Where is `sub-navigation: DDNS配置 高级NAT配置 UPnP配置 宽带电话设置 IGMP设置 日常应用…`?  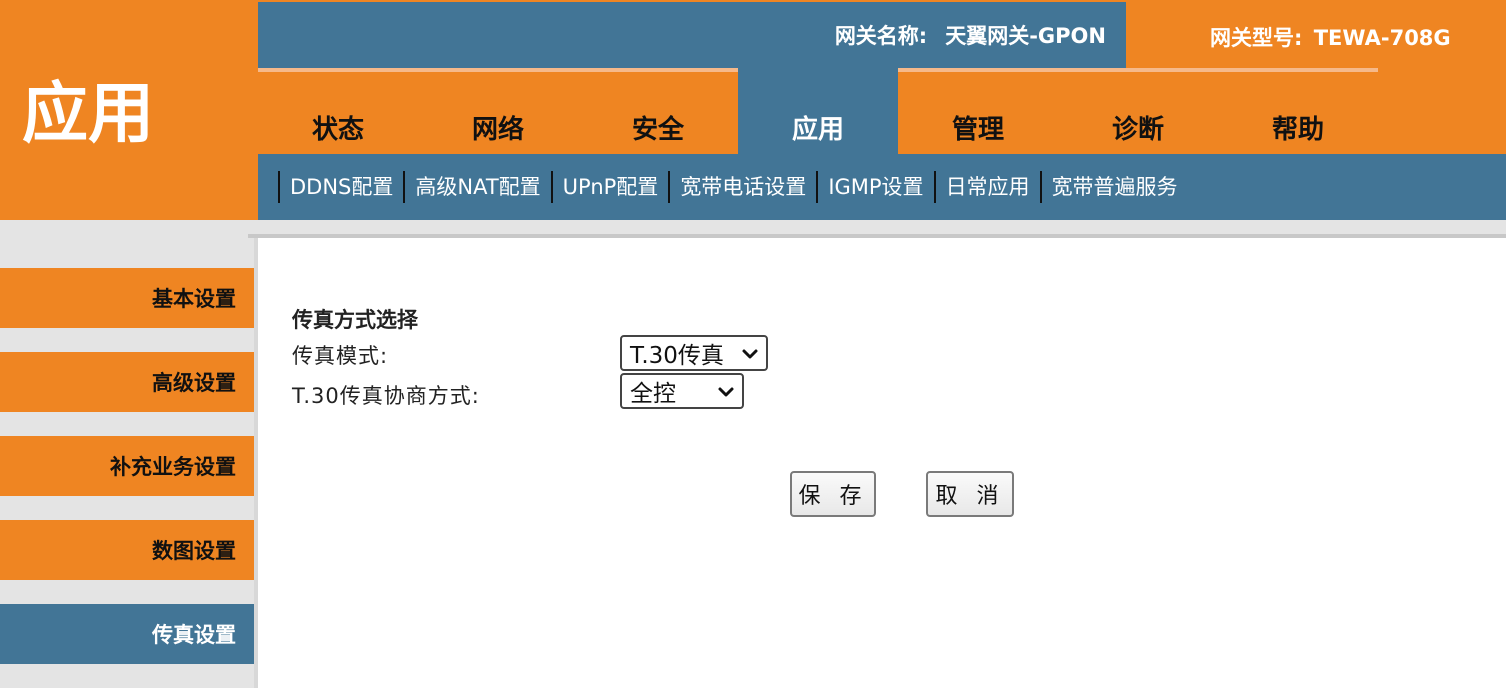
sub-navigation: DDNS配置 高级NAT配置 UPnP配置 宽带电话设置 IGMP设置 日常应用… is located at coordinates (882, 187).